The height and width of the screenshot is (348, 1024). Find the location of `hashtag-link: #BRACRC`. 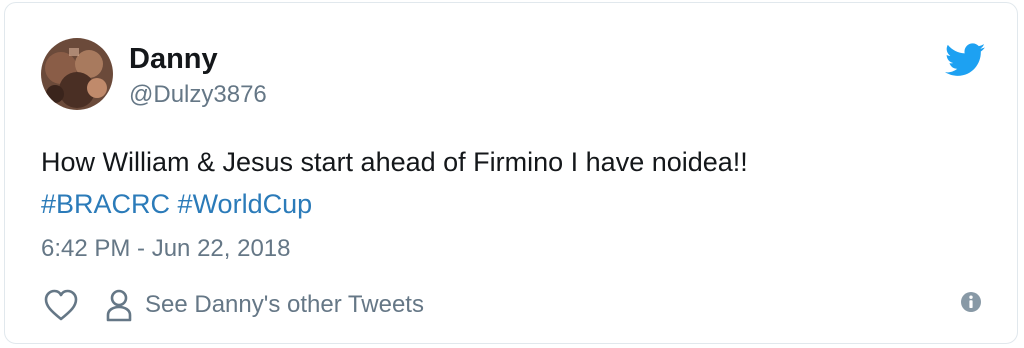

hashtag-link: #BRACRC is located at coordinates (105, 204).